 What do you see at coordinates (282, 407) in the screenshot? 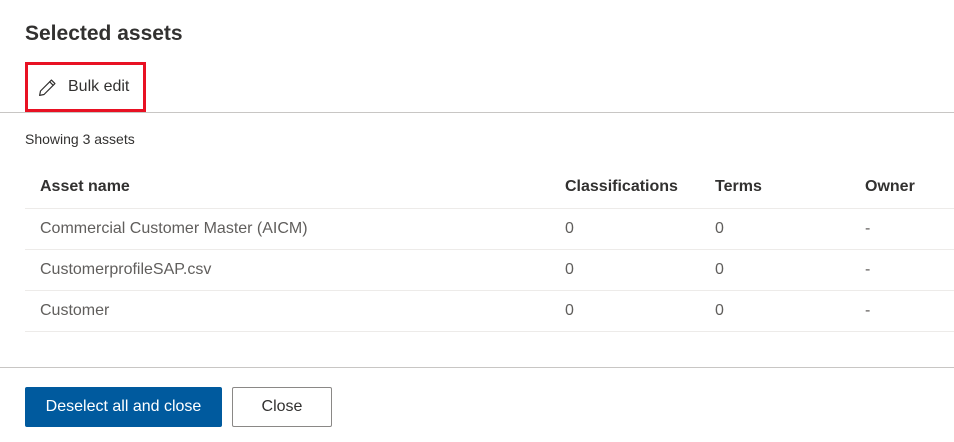
I see `close-button: Close` at bounding box center [282, 407].